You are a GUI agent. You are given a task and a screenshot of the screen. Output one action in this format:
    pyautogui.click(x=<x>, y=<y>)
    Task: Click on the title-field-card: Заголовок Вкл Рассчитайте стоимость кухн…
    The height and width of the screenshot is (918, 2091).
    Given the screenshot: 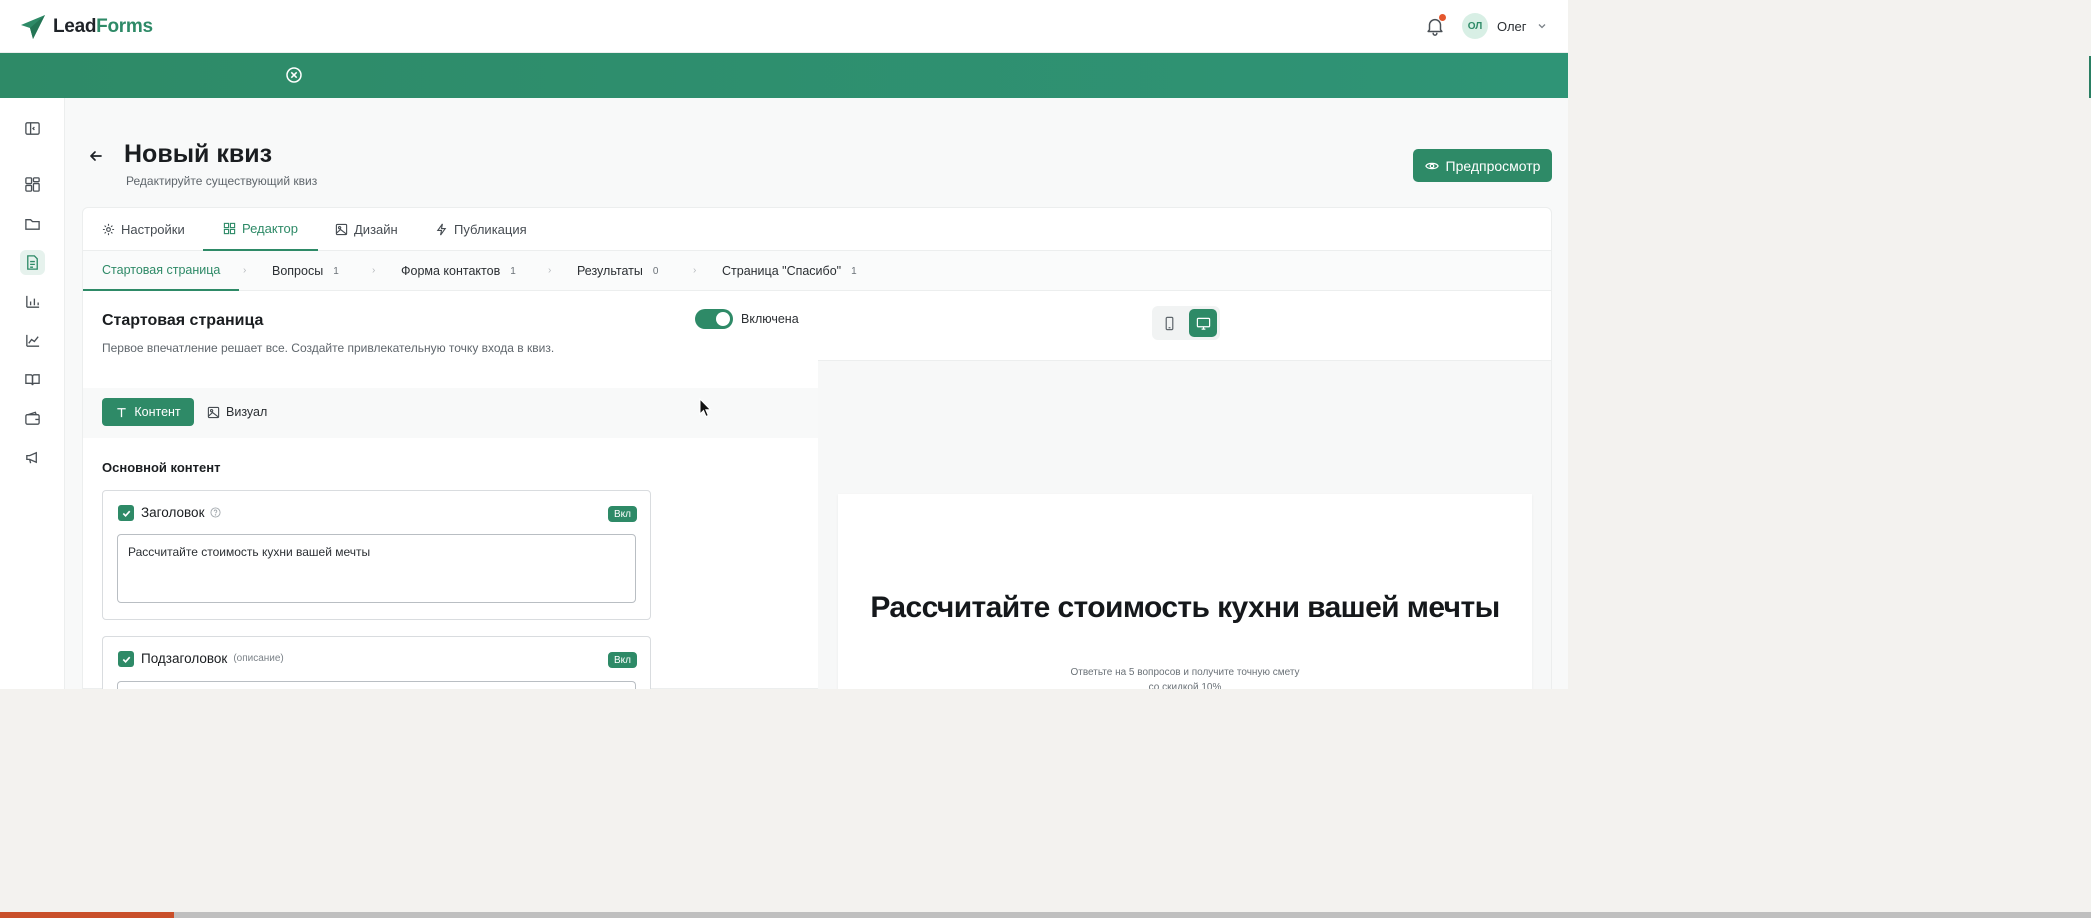 What is the action you would take?
    pyautogui.click(x=376, y=555)
    